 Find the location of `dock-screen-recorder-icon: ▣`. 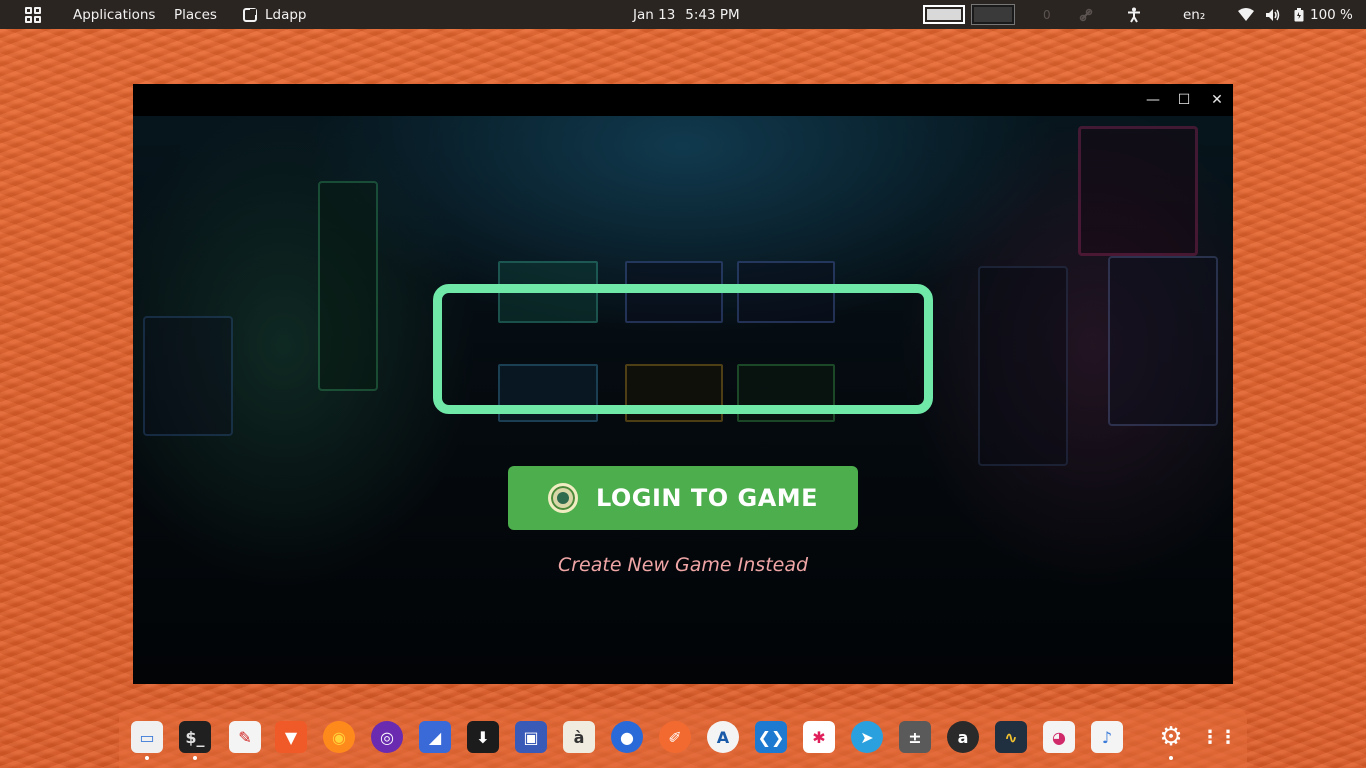

dock-screen-recorder-icon: ▣ is located at coordinates (531, 737).